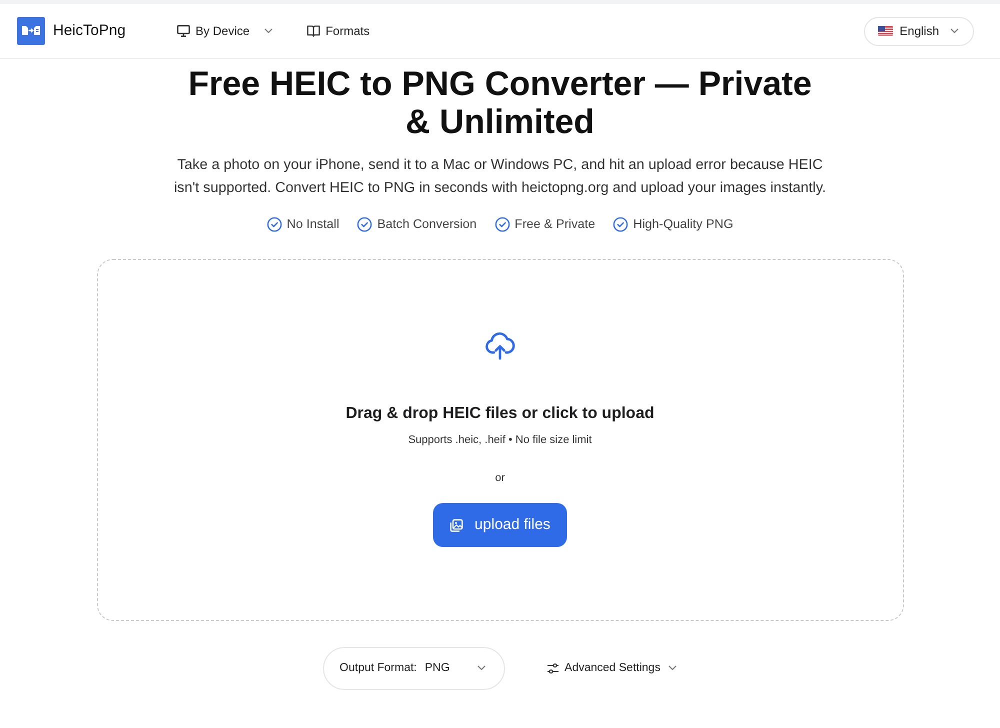 The height and width of the screenshot is (728, 1000). Describe the element at coordinates (427, 224) in the screenshot. I see `feature-label: Batch Conversion` at that location.